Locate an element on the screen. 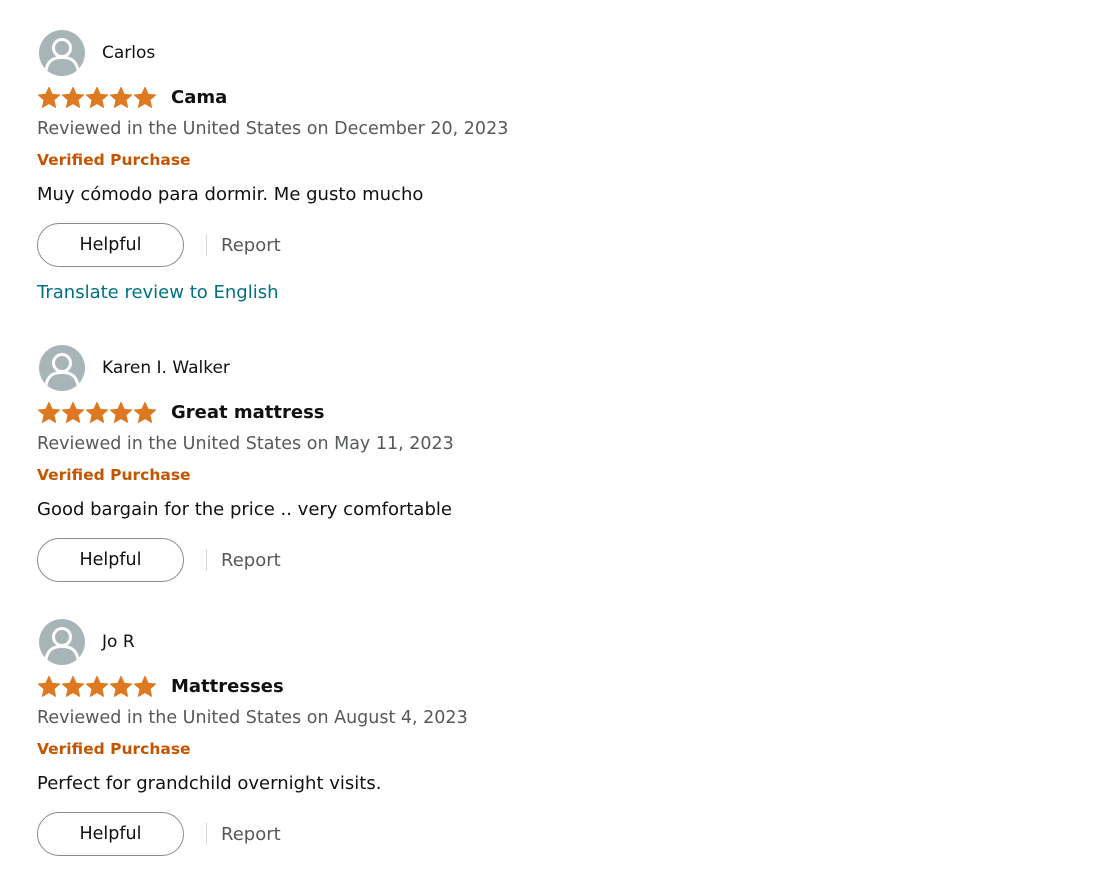 The width and height of the screenshot is (1099, 891). review-title-row: Great mattress is located at coordinates (181, 413).